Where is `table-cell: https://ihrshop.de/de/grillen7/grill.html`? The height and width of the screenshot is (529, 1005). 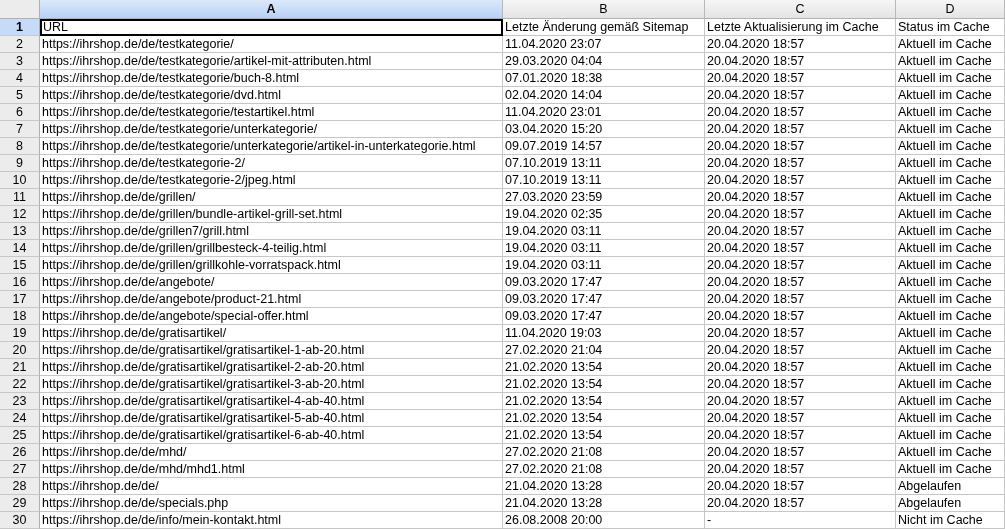
table-cell: https://ihrshop.de/de/grillen7/grill.html is located at coordinates (271, 231).